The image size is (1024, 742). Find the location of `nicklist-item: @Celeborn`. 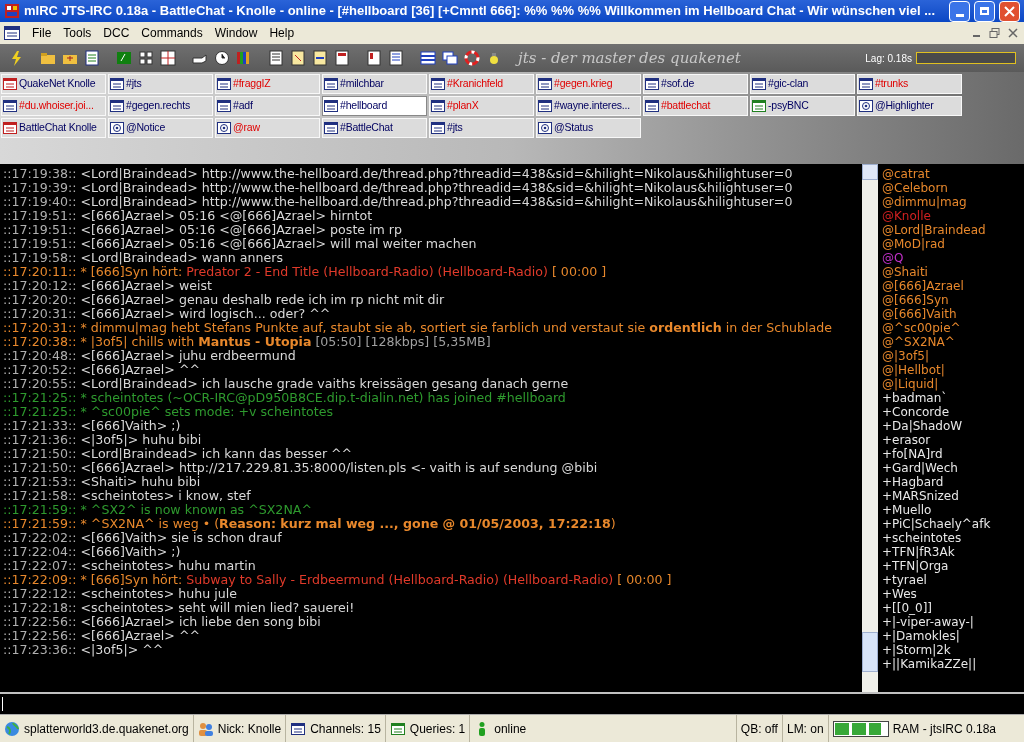

nicklist-item: @Celeborn is located at coordinates (953, 188).